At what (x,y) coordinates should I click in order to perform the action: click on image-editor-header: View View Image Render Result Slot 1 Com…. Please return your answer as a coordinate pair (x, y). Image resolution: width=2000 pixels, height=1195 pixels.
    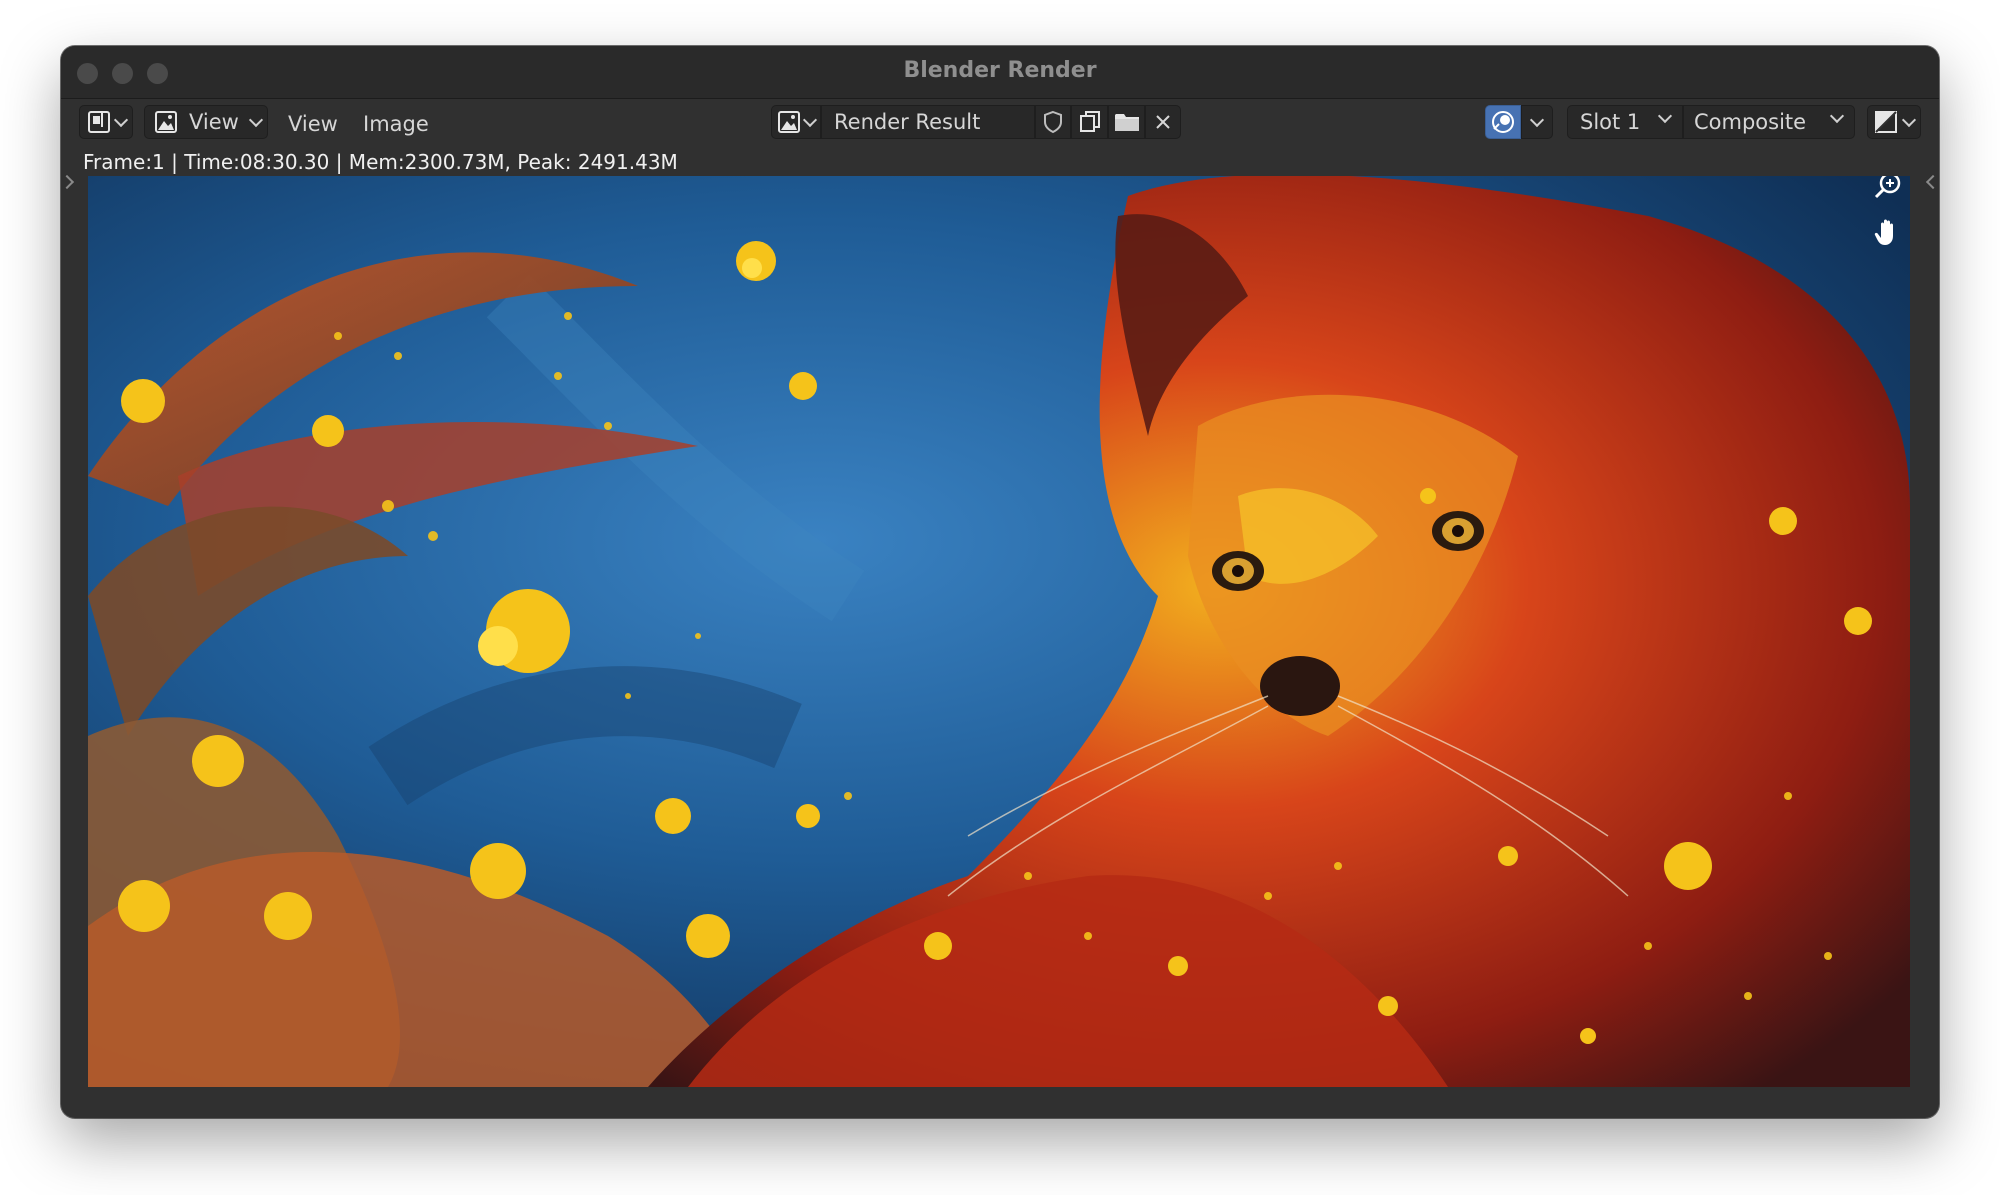
    Looking at the image, I should click on (1000, 122).